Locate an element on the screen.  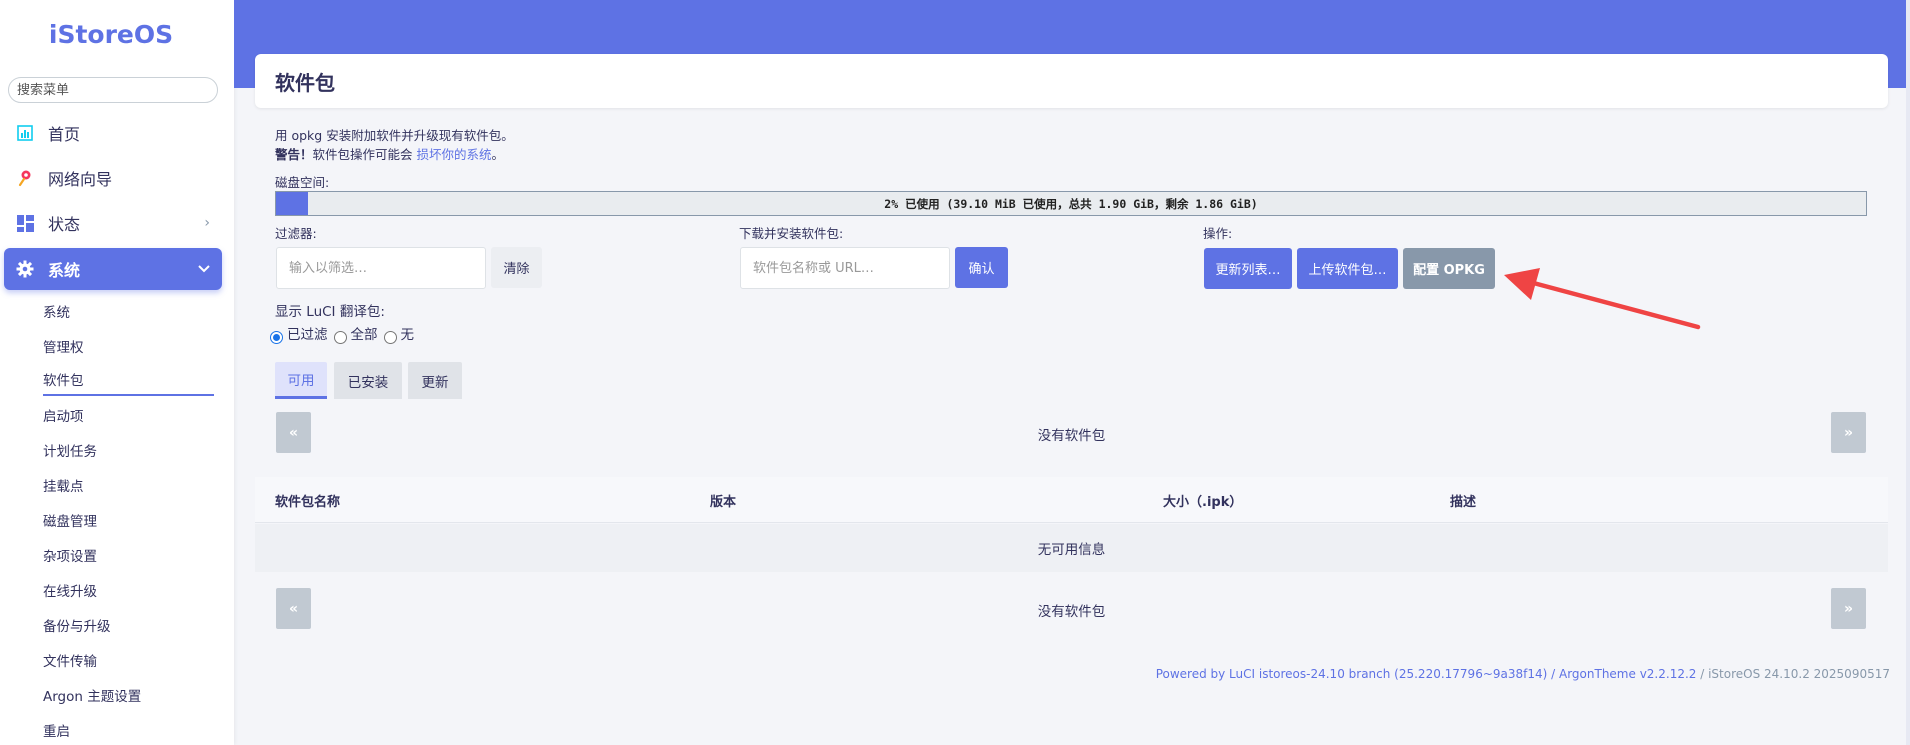
pager-status: 没有软件包 is located at coordinates (1071, 436).